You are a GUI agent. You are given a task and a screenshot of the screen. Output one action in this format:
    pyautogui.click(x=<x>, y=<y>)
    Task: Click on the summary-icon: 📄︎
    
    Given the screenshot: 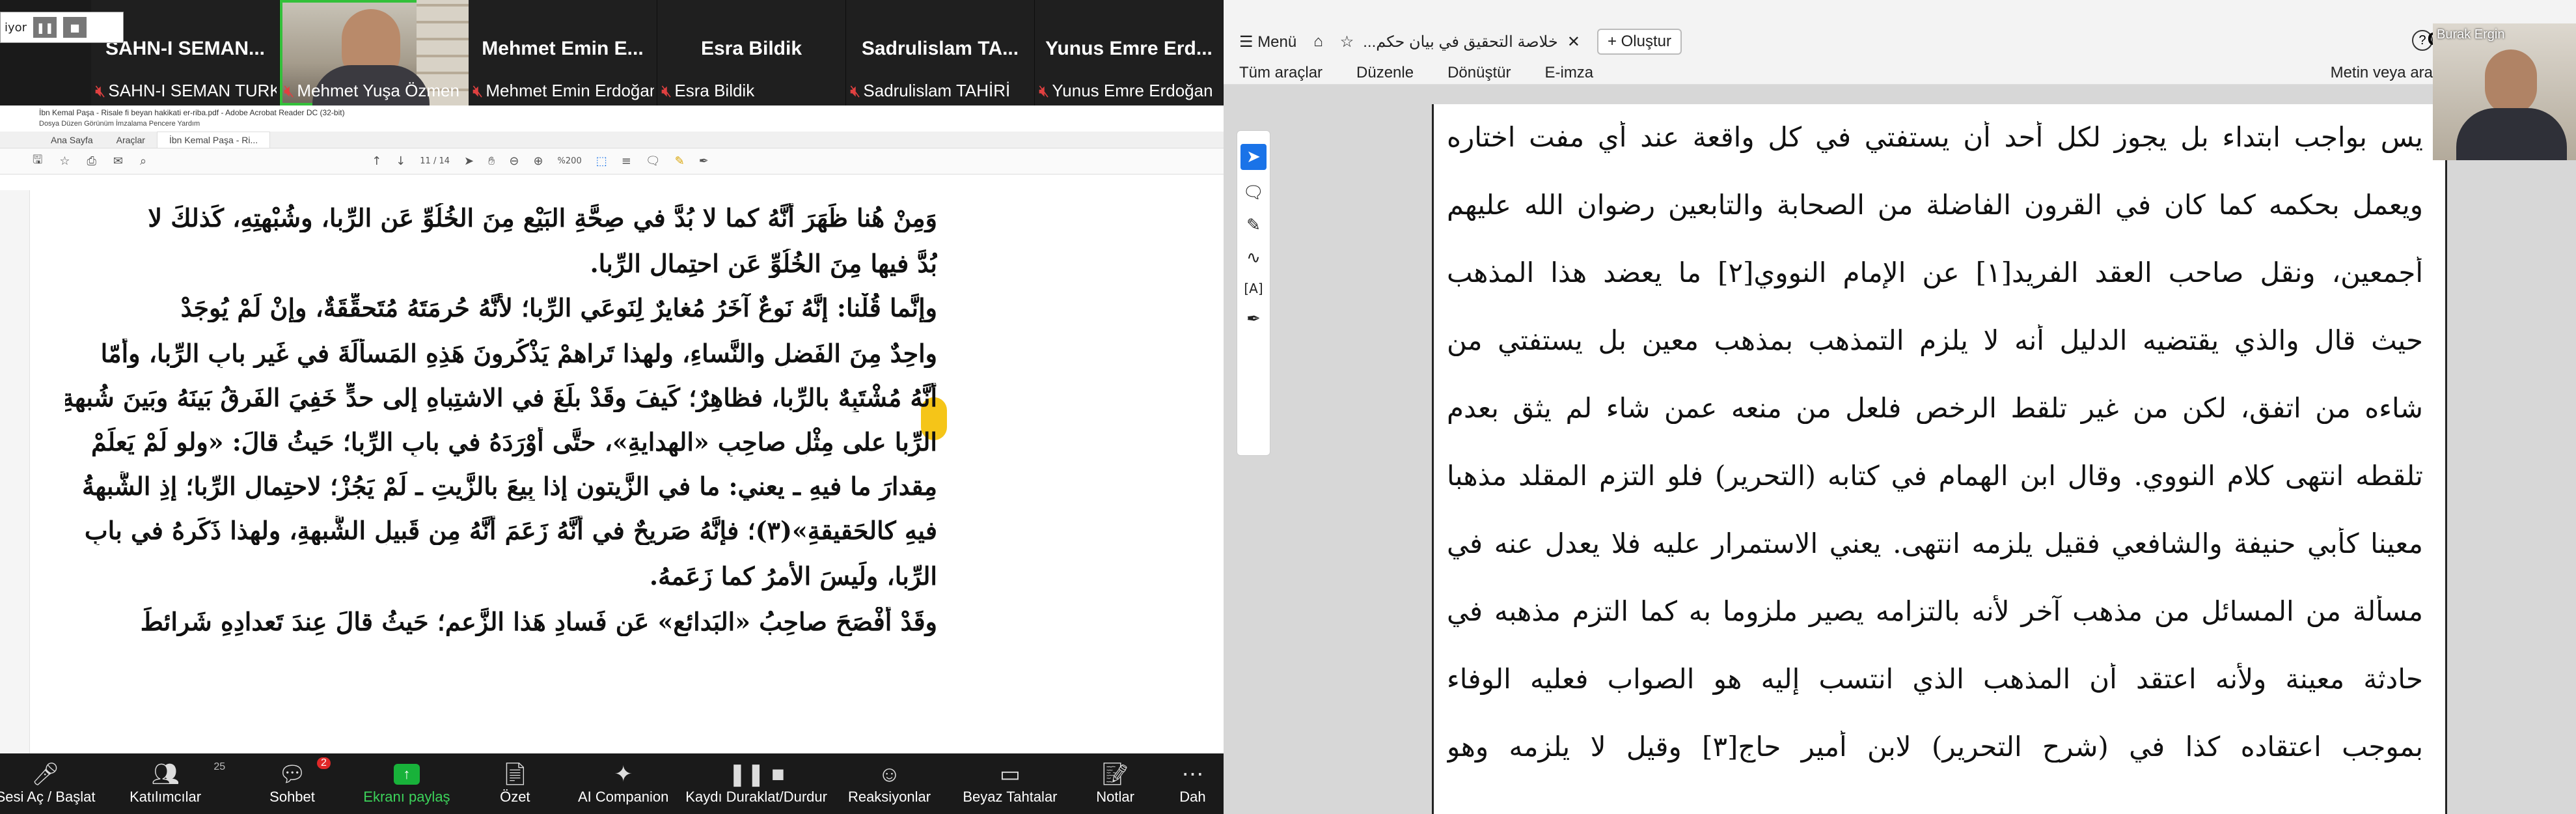 What is the action you would take?
    pyautogui.click(x=514, y=775)
    